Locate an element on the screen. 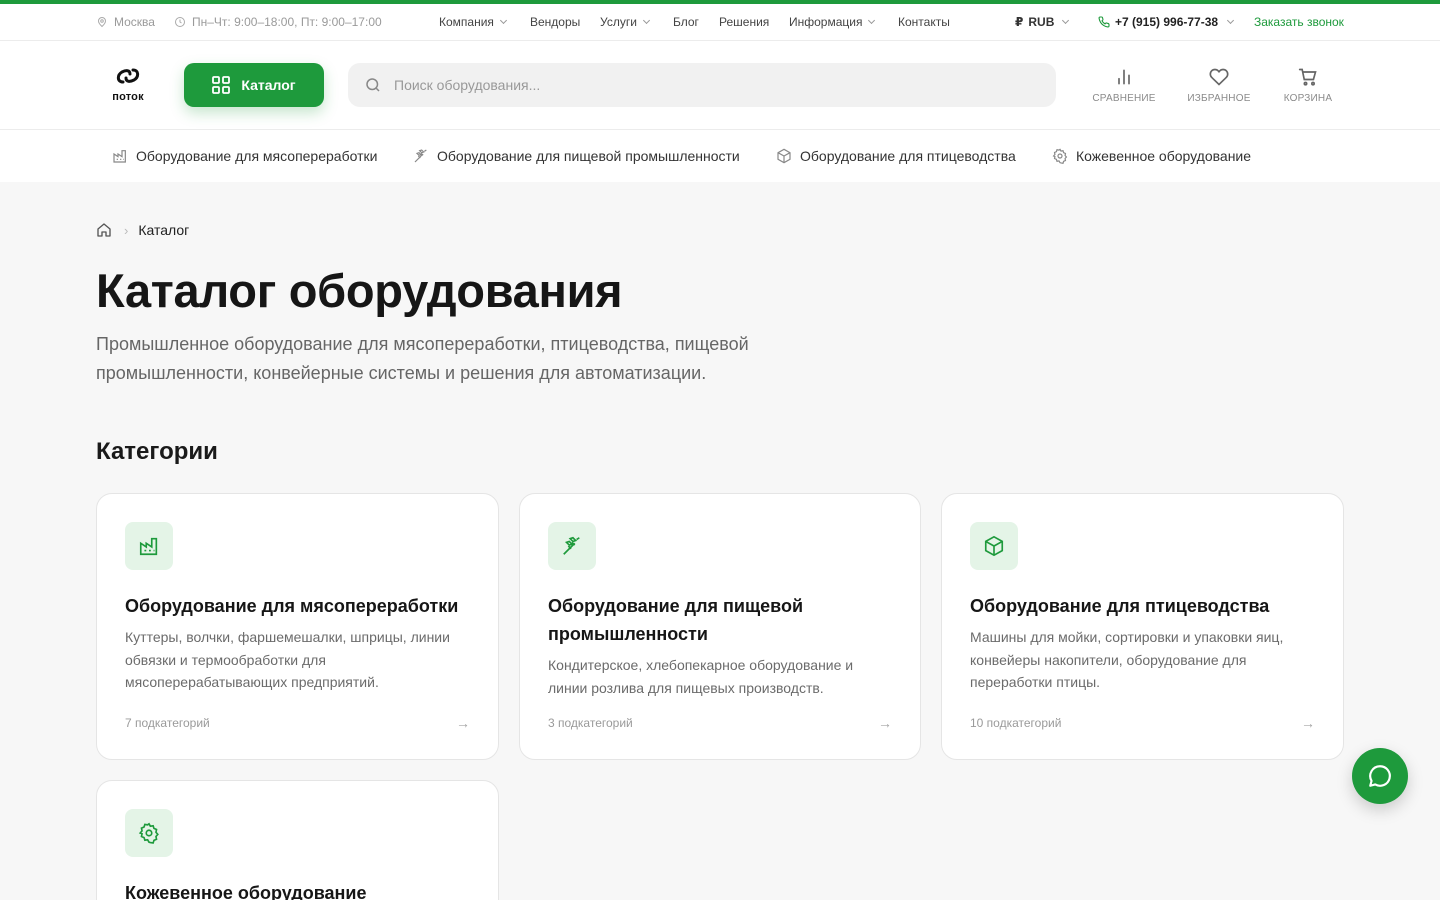 This screenshot has width=1440, height=900. city-selector: Москва is located at coordinates (125, 22).